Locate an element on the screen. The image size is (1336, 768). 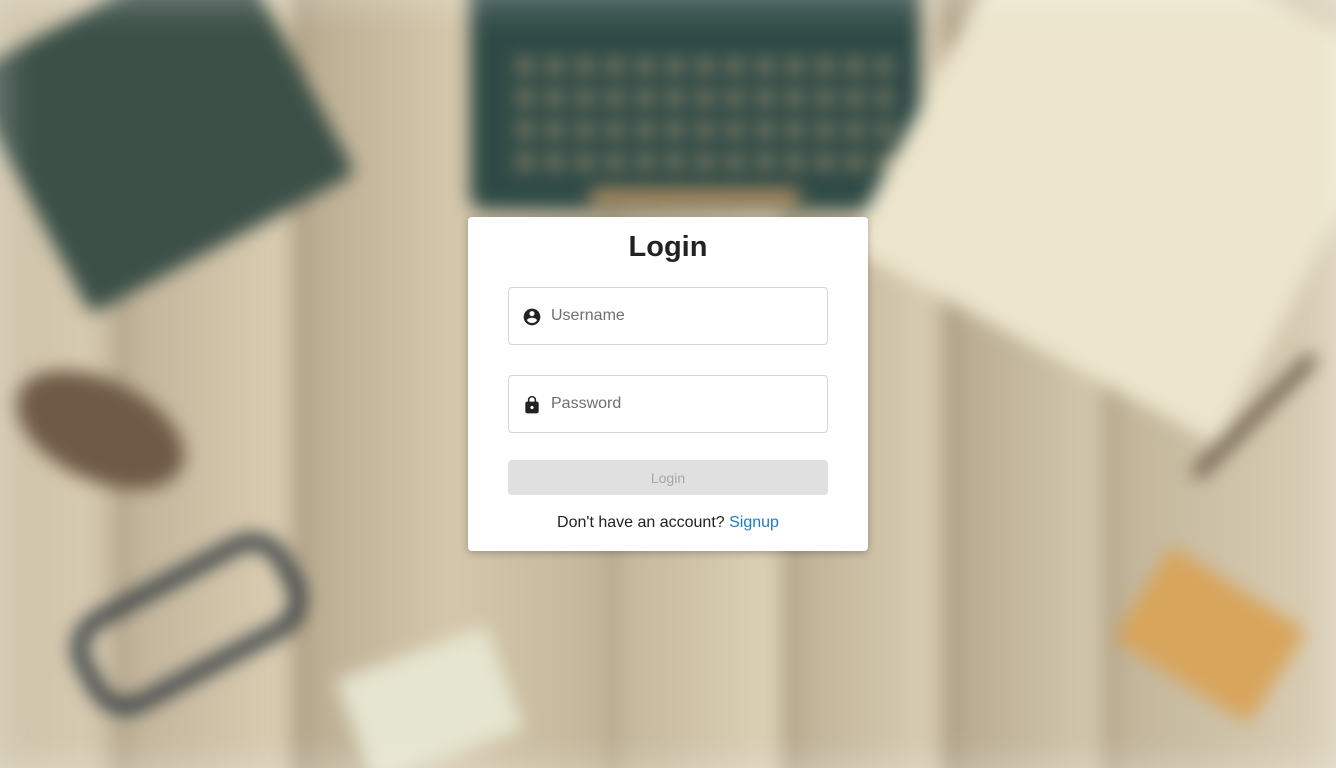
password-field is located at coordinates (668, 404).